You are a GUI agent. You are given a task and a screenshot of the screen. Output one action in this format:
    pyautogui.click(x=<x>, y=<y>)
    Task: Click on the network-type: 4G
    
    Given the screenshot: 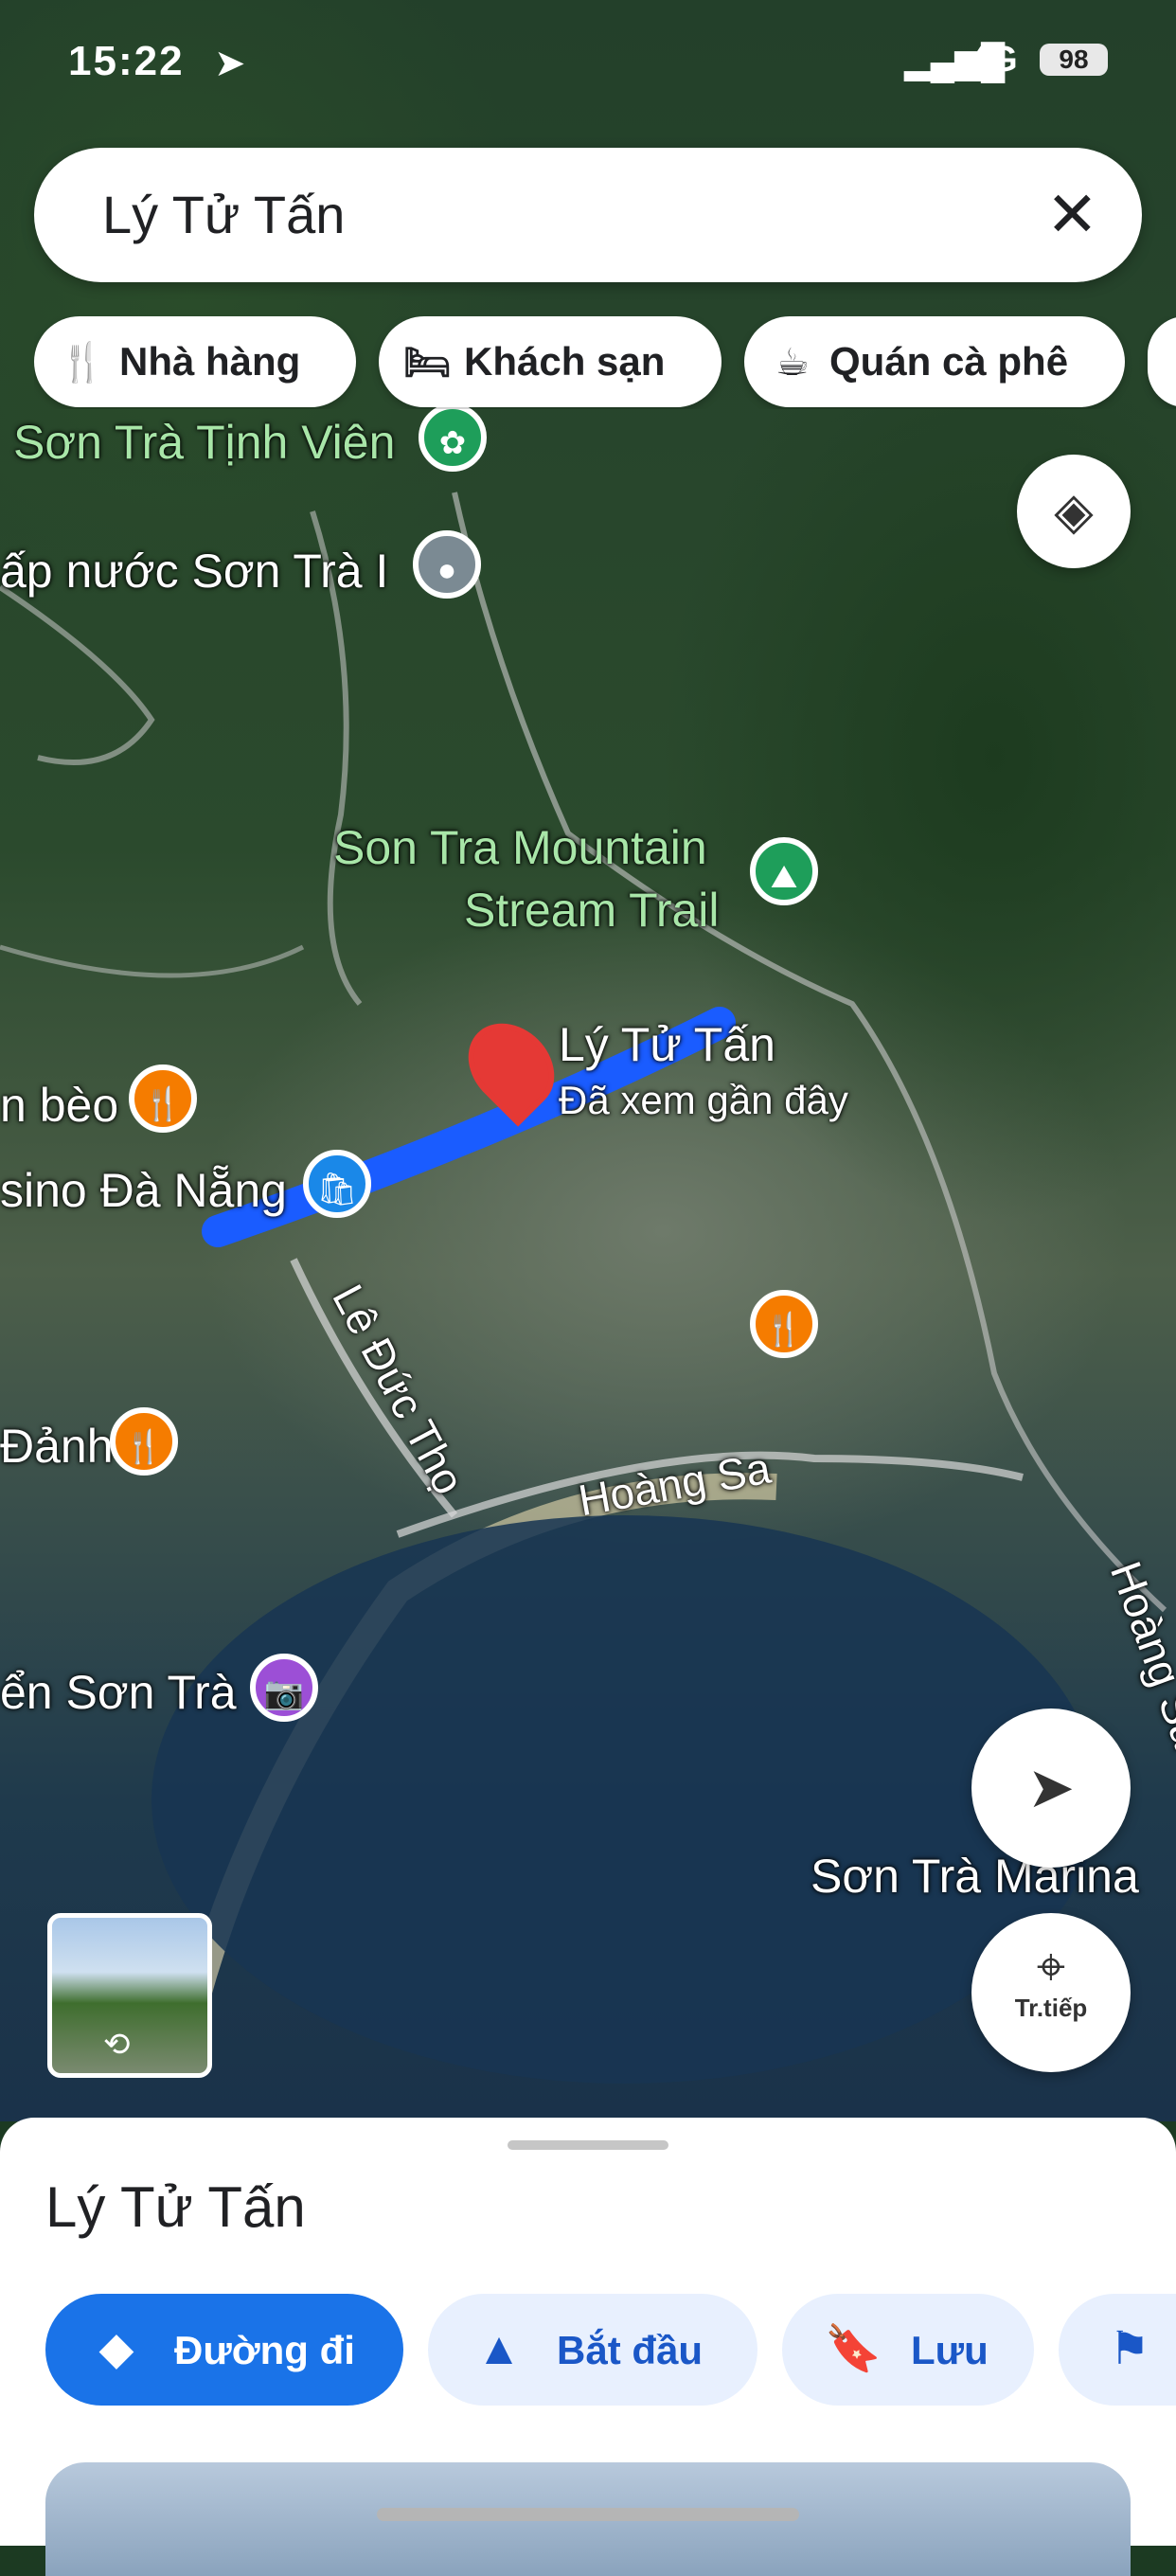 What is the action you would take?
    pyautogui.click(x=994, y=60)
    